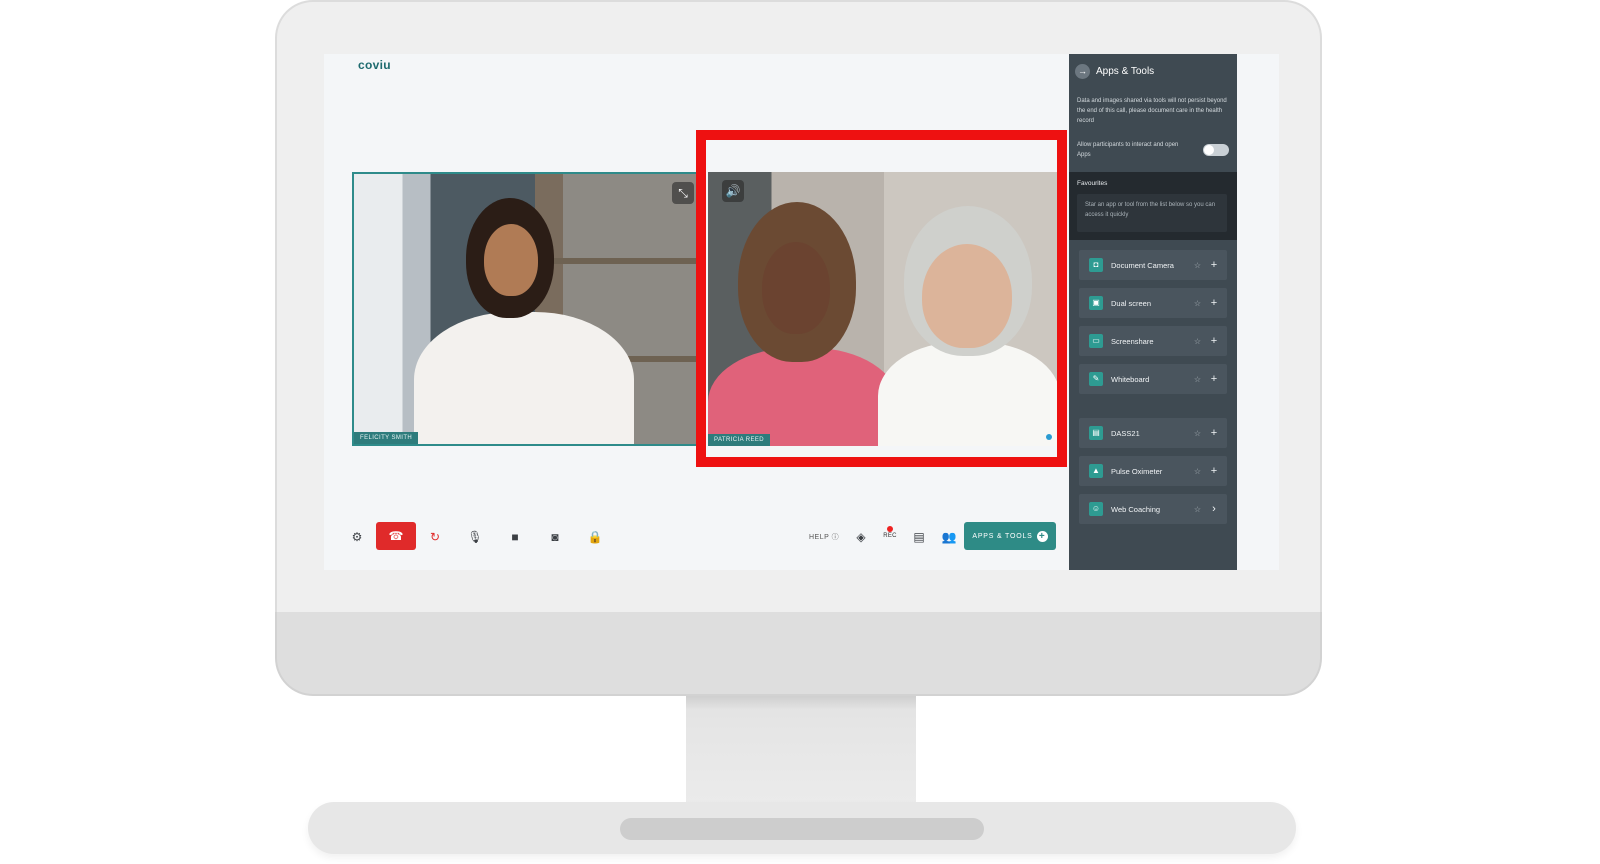 The image size is (1600, 864). What do you see at coordinates (1142, 265) in the screenshot?
I see `tool-label: Document Camera` at bounding box center [1142, 265].